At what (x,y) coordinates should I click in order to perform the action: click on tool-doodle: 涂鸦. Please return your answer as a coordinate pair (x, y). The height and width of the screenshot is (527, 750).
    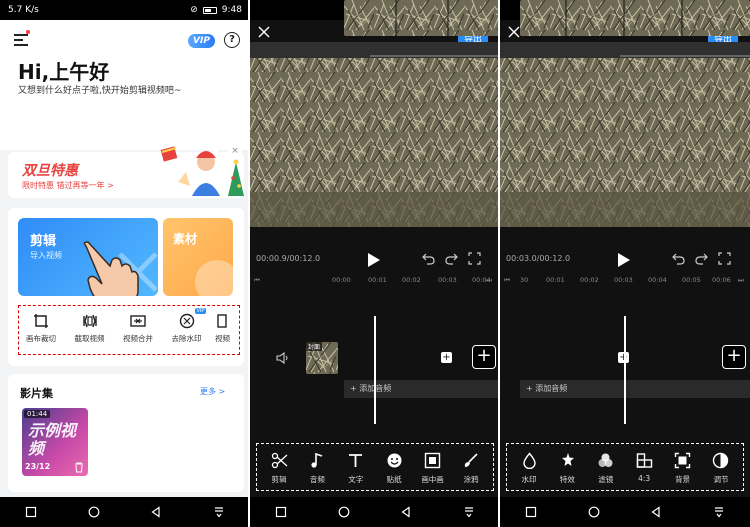
    Looking at the image, I should click on (471, 467).